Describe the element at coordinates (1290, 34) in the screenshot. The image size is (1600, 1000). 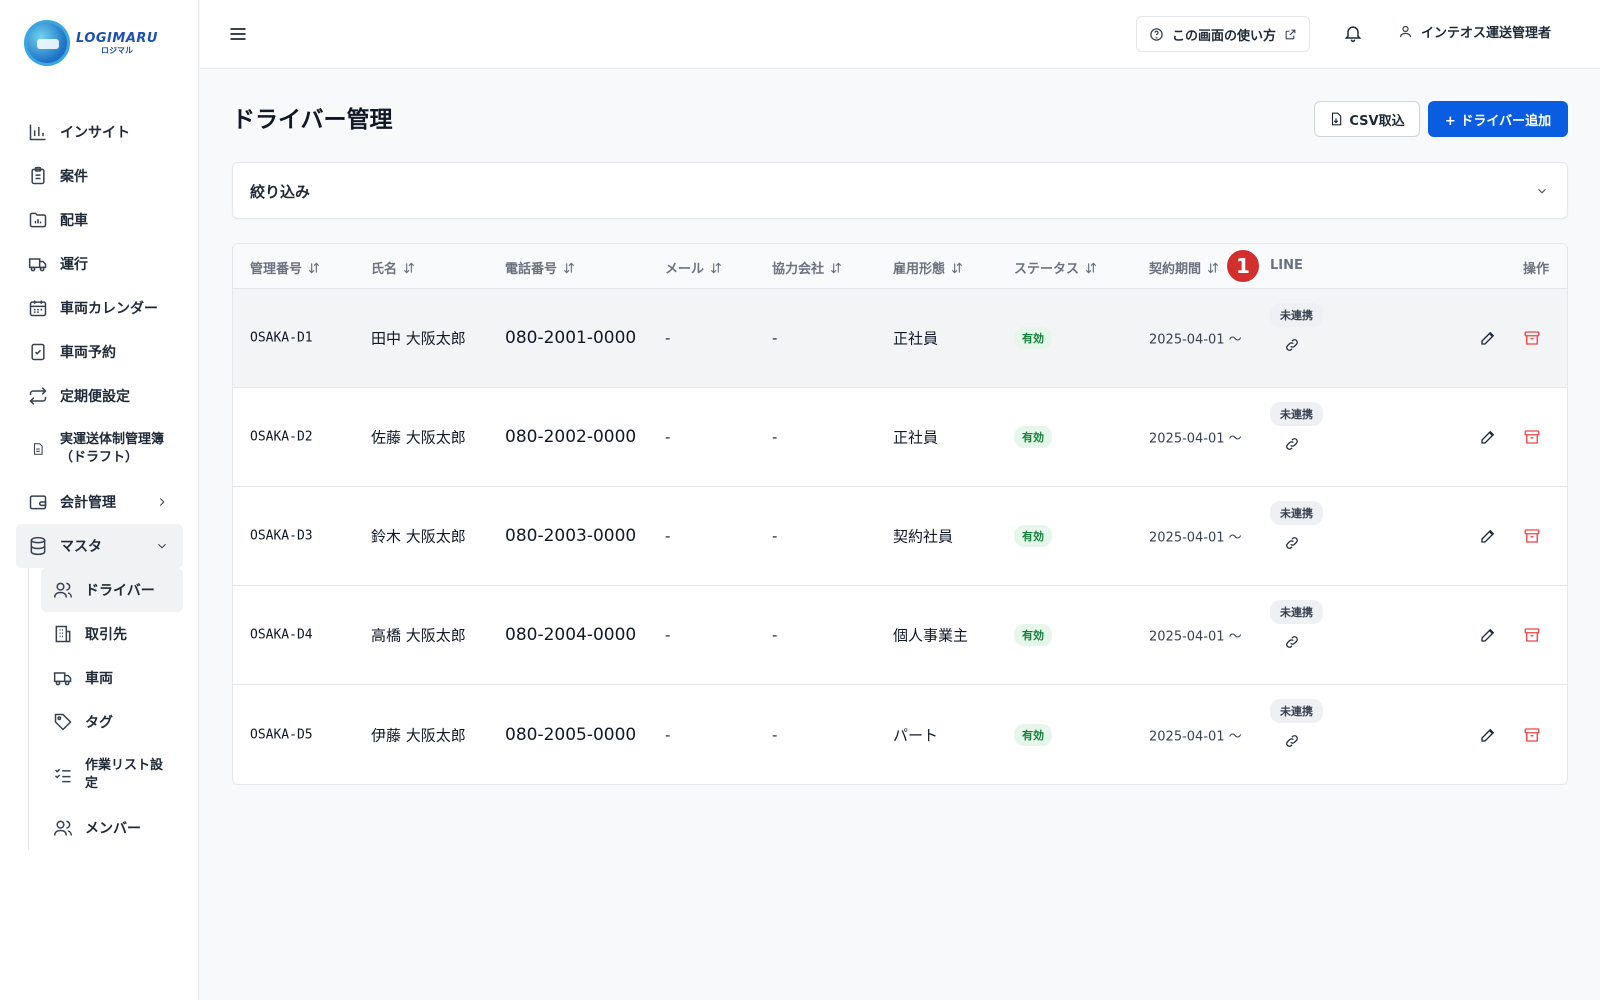
I see `external-link-icon` at that location.